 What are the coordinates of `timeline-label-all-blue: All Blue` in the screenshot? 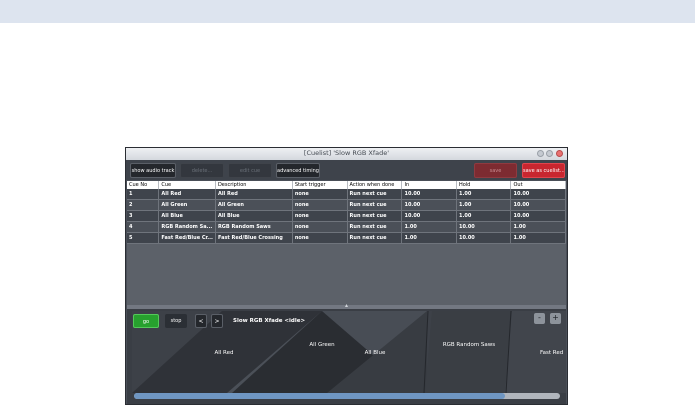 It's located at (375, 353).